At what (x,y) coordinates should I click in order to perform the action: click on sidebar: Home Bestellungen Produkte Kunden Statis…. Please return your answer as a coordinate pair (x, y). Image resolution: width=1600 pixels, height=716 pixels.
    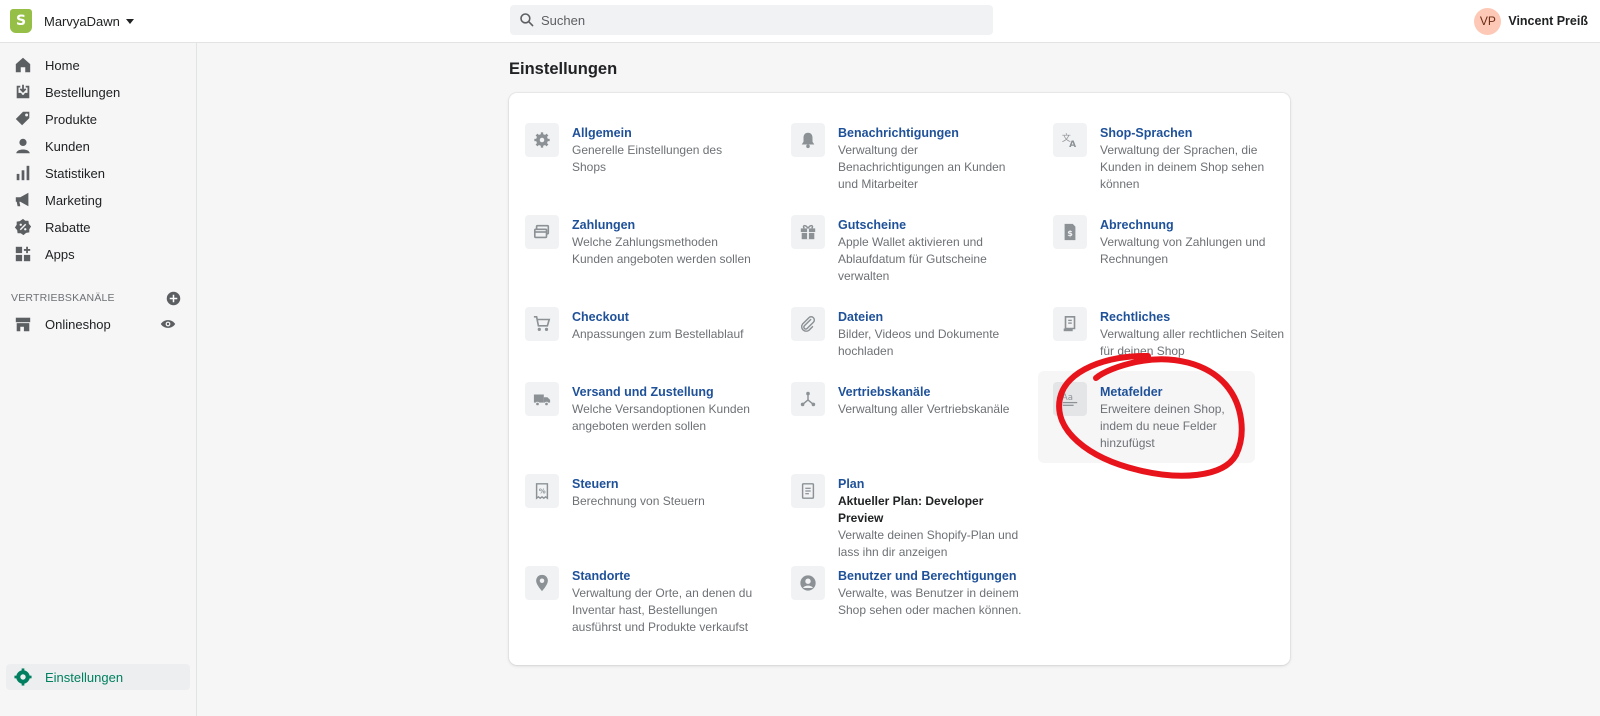
    Looking at the image, I should click on (98, 379).